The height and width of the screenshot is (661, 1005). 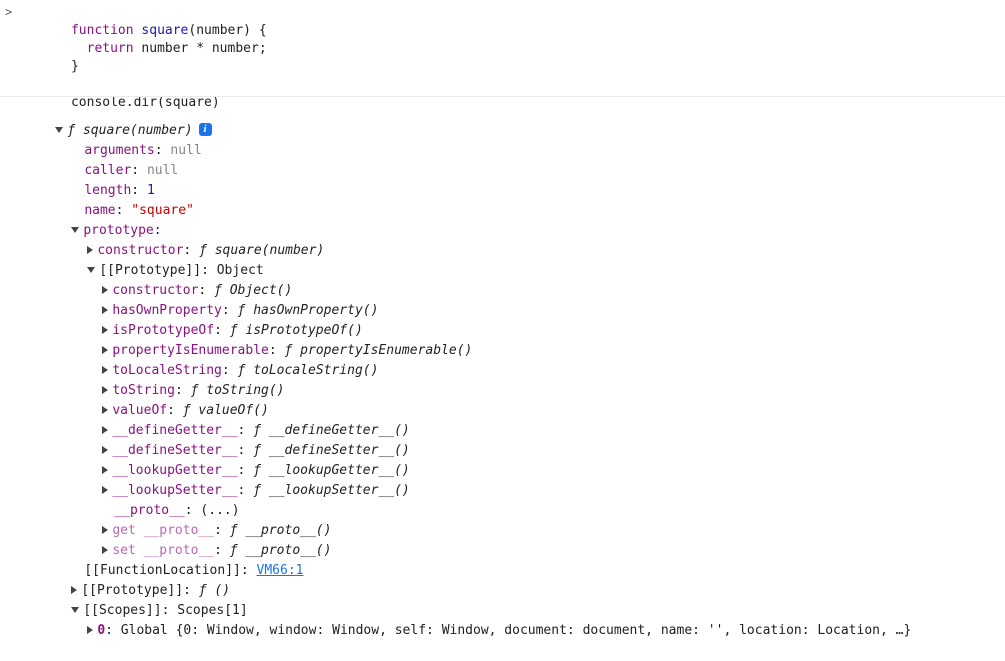 What do you see at coordinates (194, 570) in the screenshot?
I see `property-row: [[FunctionLocation]]: VM66:1` at bounding box center [194, 570].